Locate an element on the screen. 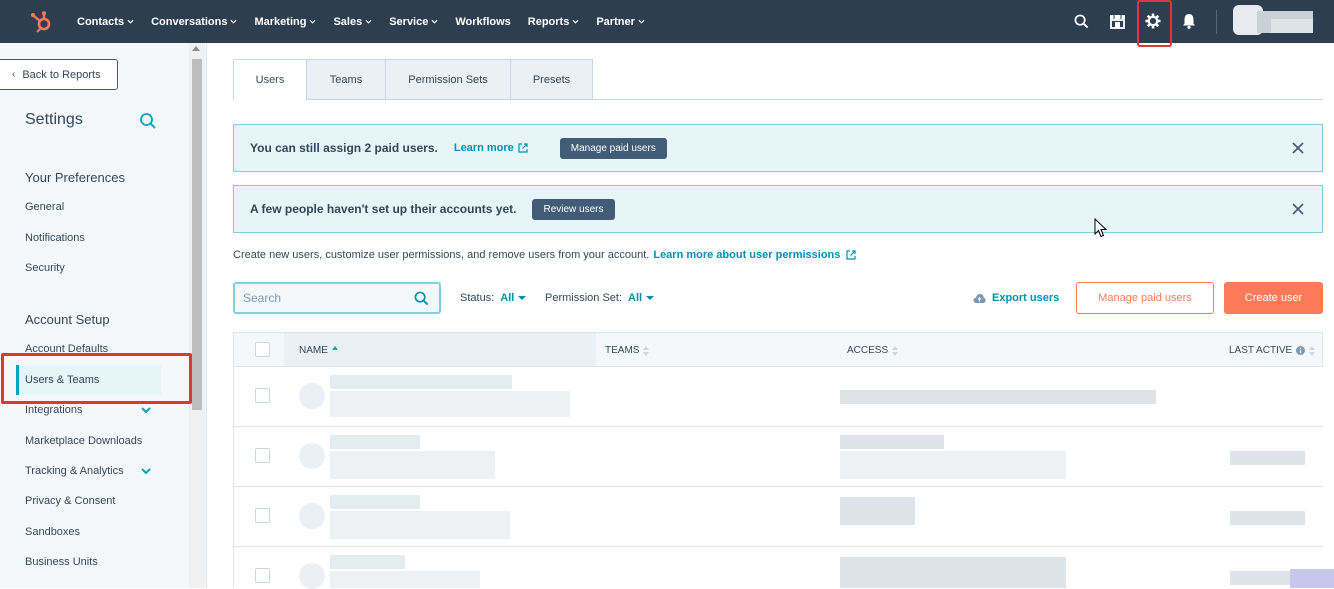 The height and width of the screenshot is (589, 1334). permission-set-filter: Permission Set: All is located at coordinates (600, 298).